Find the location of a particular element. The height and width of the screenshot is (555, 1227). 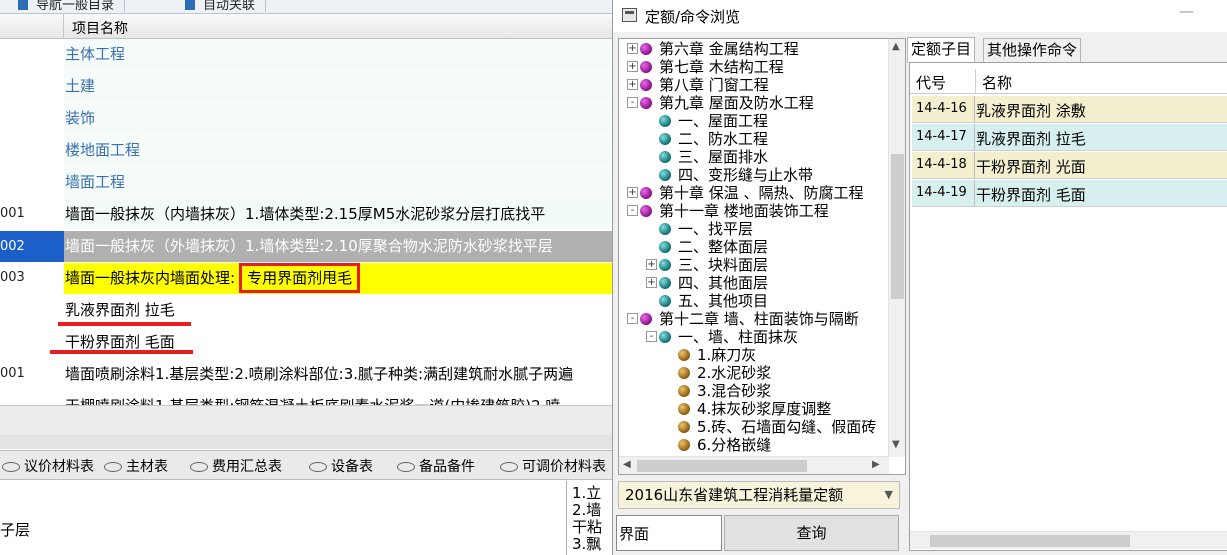

row-item-name: 墙面工程 is located at coordinates (338, 182).